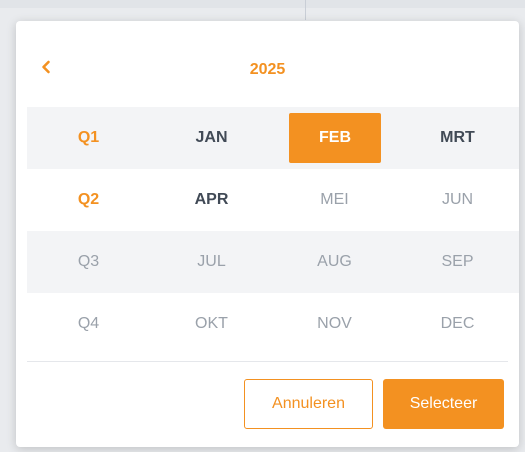 This screenshot has width=525, height=452. Describe the element at coordinates (334, 199) in the screenshot. I see `month-mei: MEI` at that location.